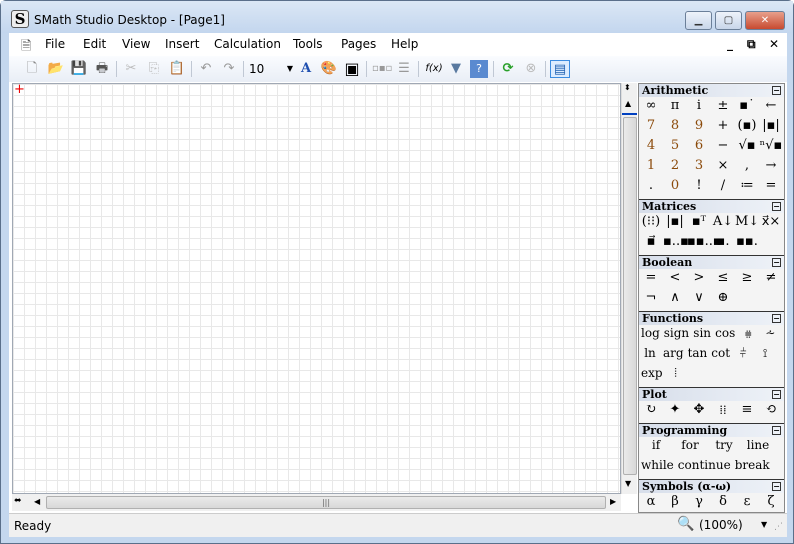 The height and width of the screenshot is (544, 794). I want to click on palette-item: ▪▪., so click(747, 244).